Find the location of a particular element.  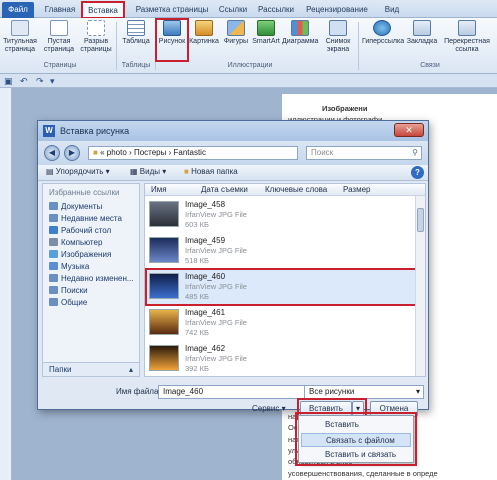

undo-icon: ↶ is located at coordinates (24, 81).